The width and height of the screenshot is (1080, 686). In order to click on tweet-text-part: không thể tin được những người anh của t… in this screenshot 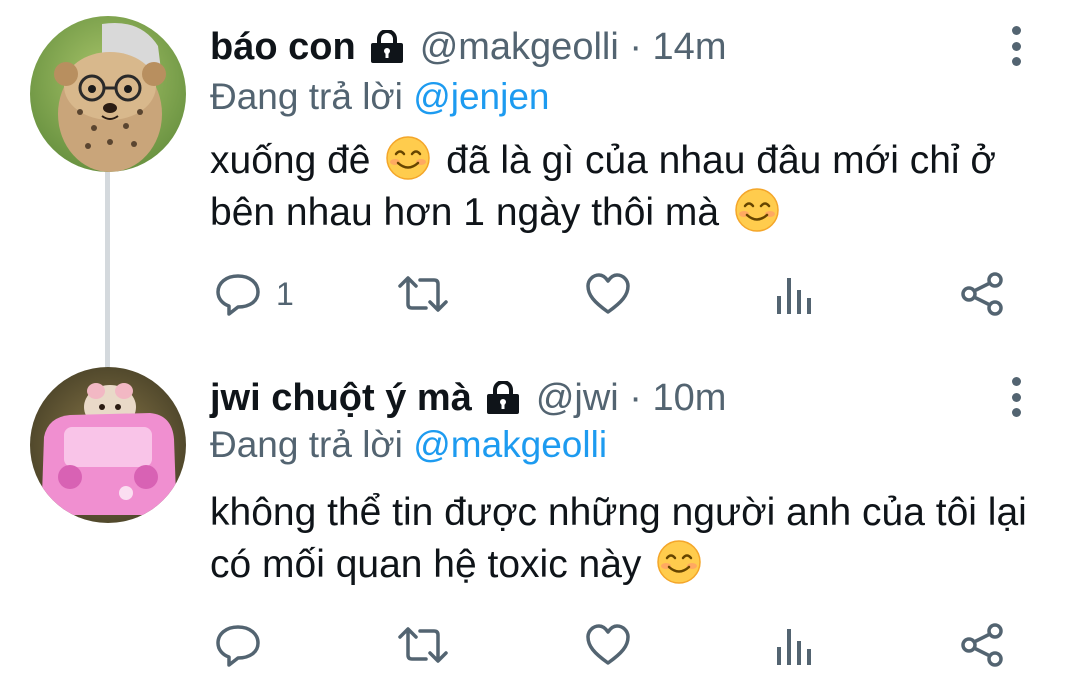, I will do `click(618, 538)`.